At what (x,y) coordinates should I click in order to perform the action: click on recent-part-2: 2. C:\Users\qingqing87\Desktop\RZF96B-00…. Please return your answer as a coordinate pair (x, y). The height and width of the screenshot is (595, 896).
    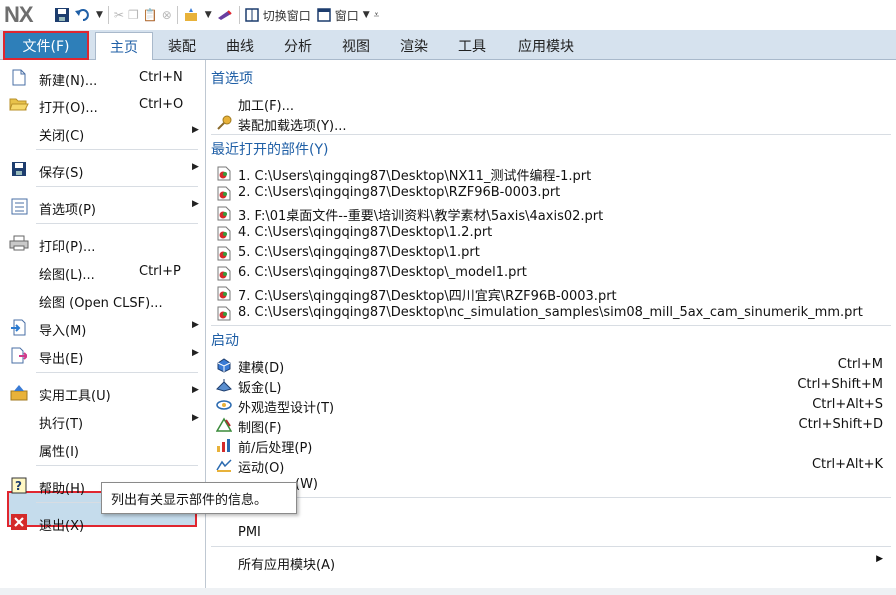
    Looking at the image, I should click on (551, 193).